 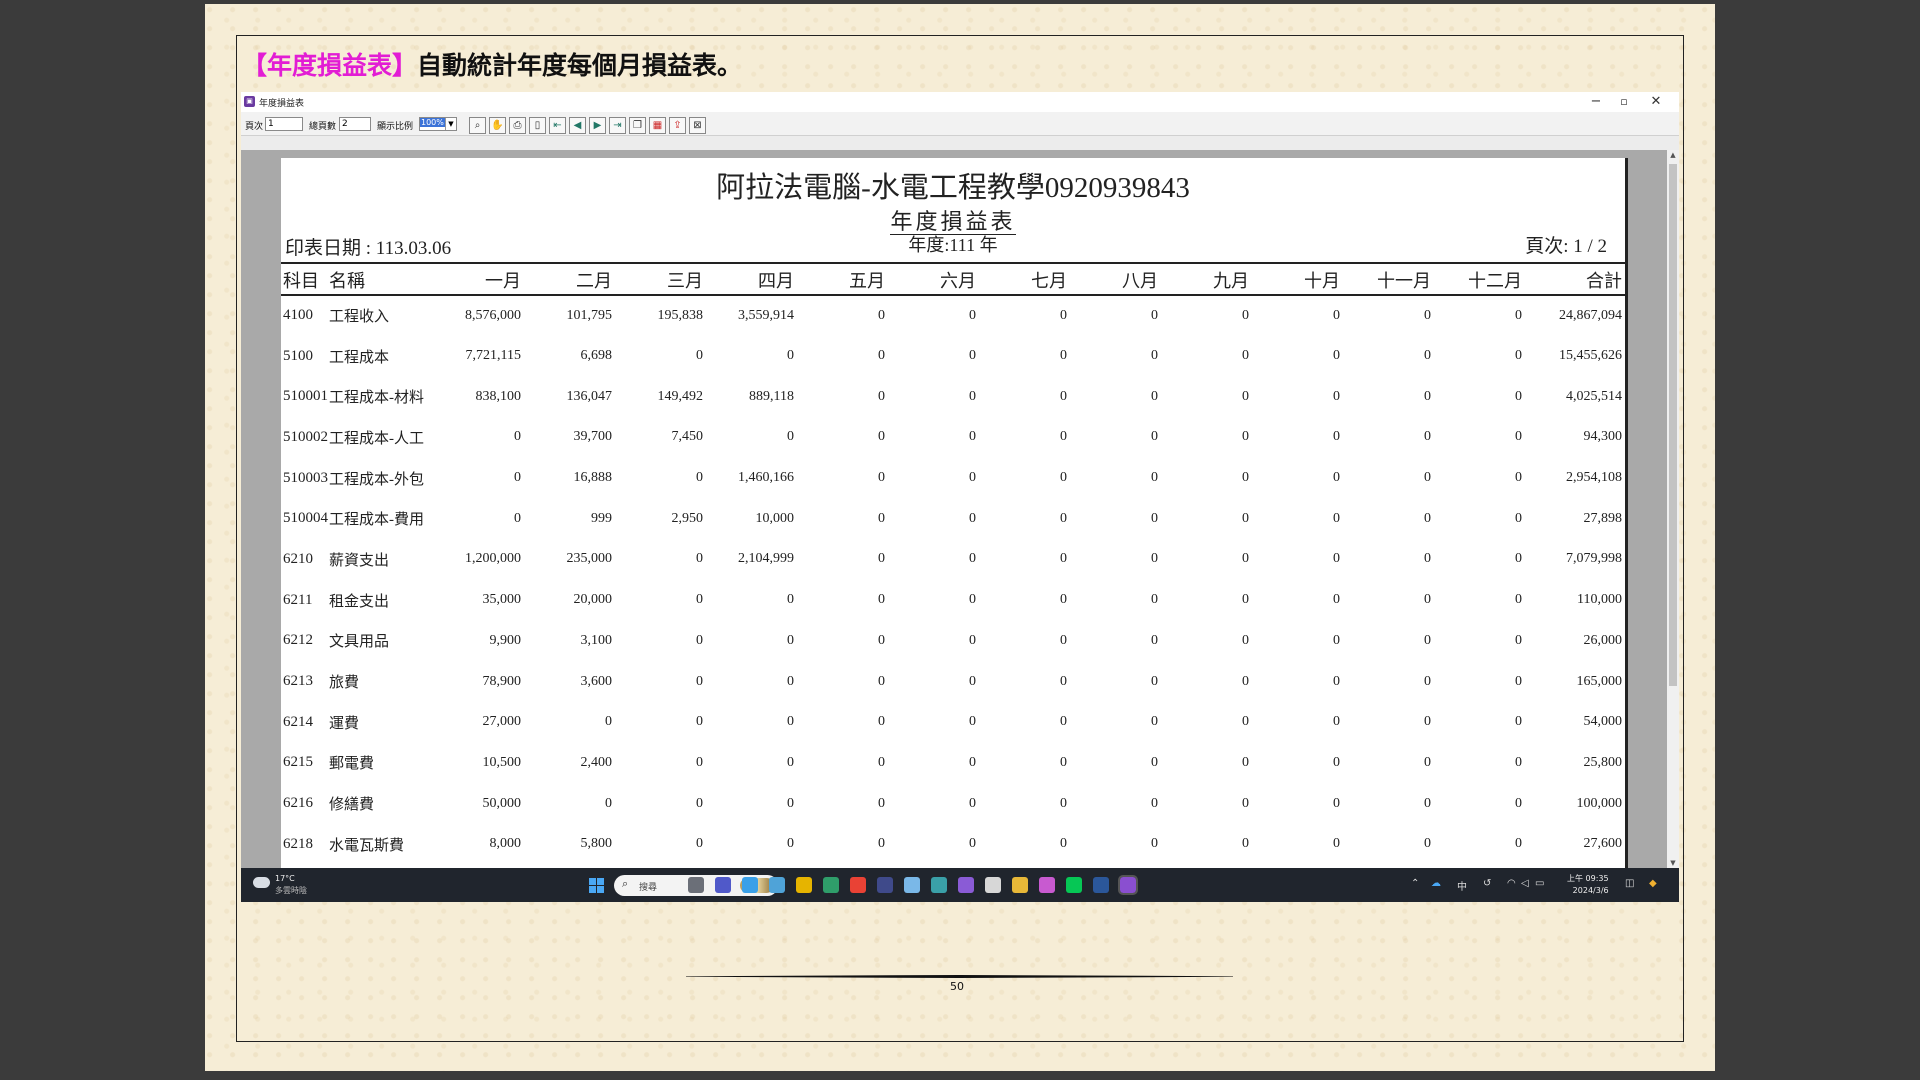 I want to click on app-icon, so click(x=885, y=885).